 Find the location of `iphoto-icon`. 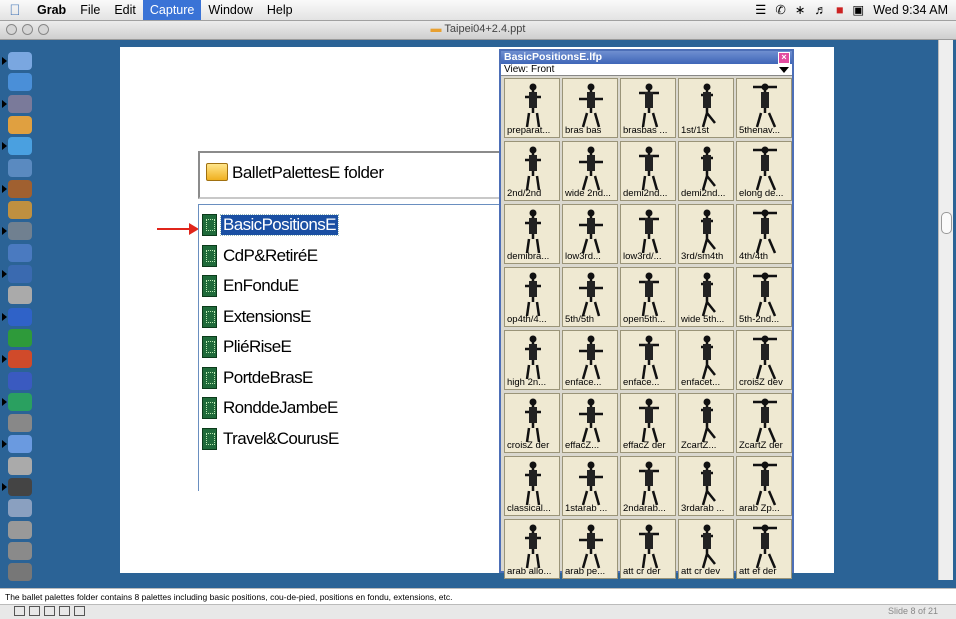

iphoto-icon is located at coordinates (20, 167).